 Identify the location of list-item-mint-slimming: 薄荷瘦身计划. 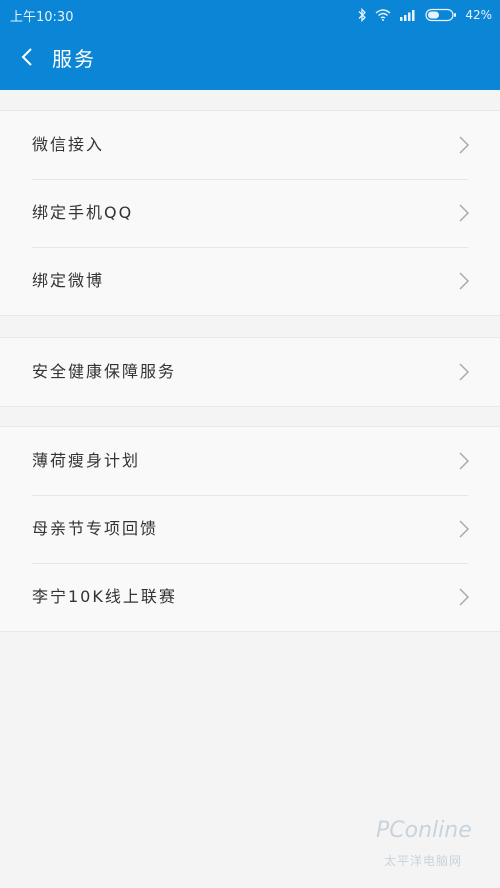
(250, 461).